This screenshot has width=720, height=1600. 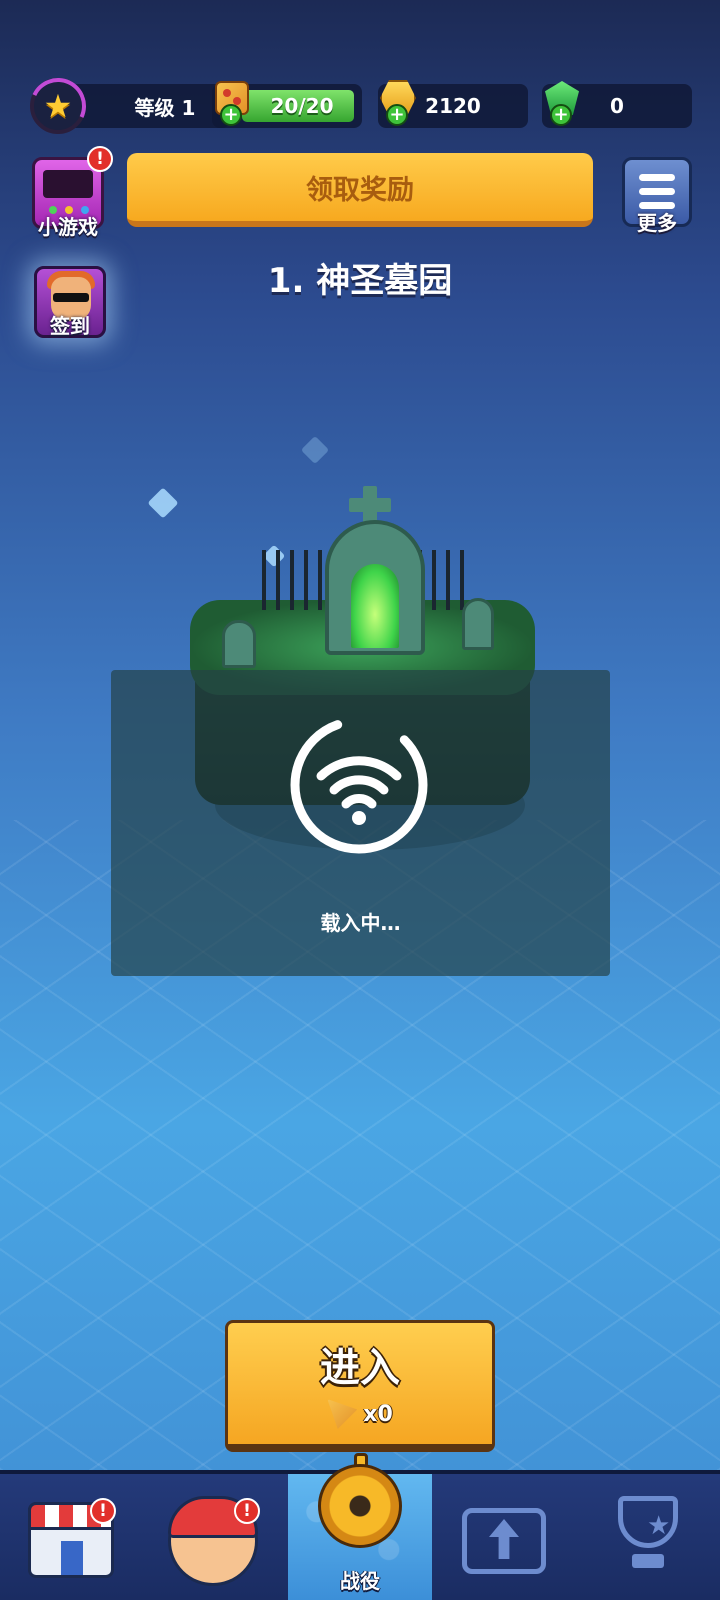 I want to click on level-progress-ring, so click(x=58, y=106).